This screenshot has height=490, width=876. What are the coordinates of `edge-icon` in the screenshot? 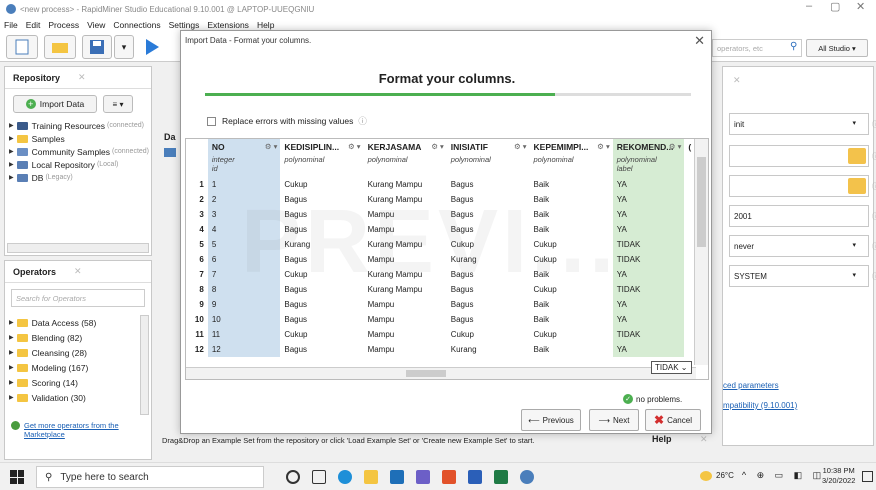 It's located at (345, 477).